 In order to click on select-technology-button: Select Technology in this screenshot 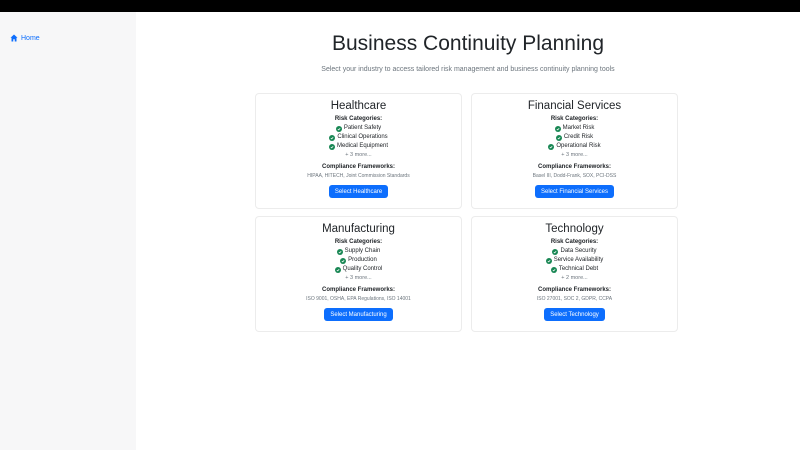, I will do `click(574, 314)`.